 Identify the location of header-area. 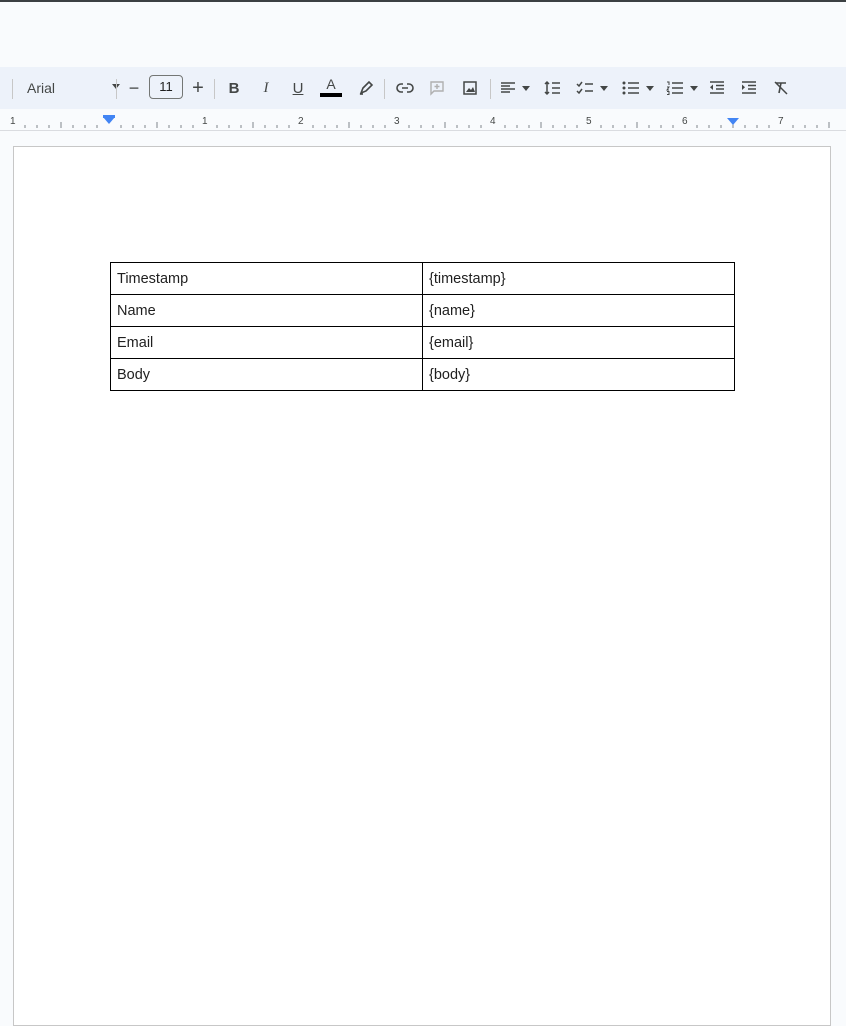
(423, 34).